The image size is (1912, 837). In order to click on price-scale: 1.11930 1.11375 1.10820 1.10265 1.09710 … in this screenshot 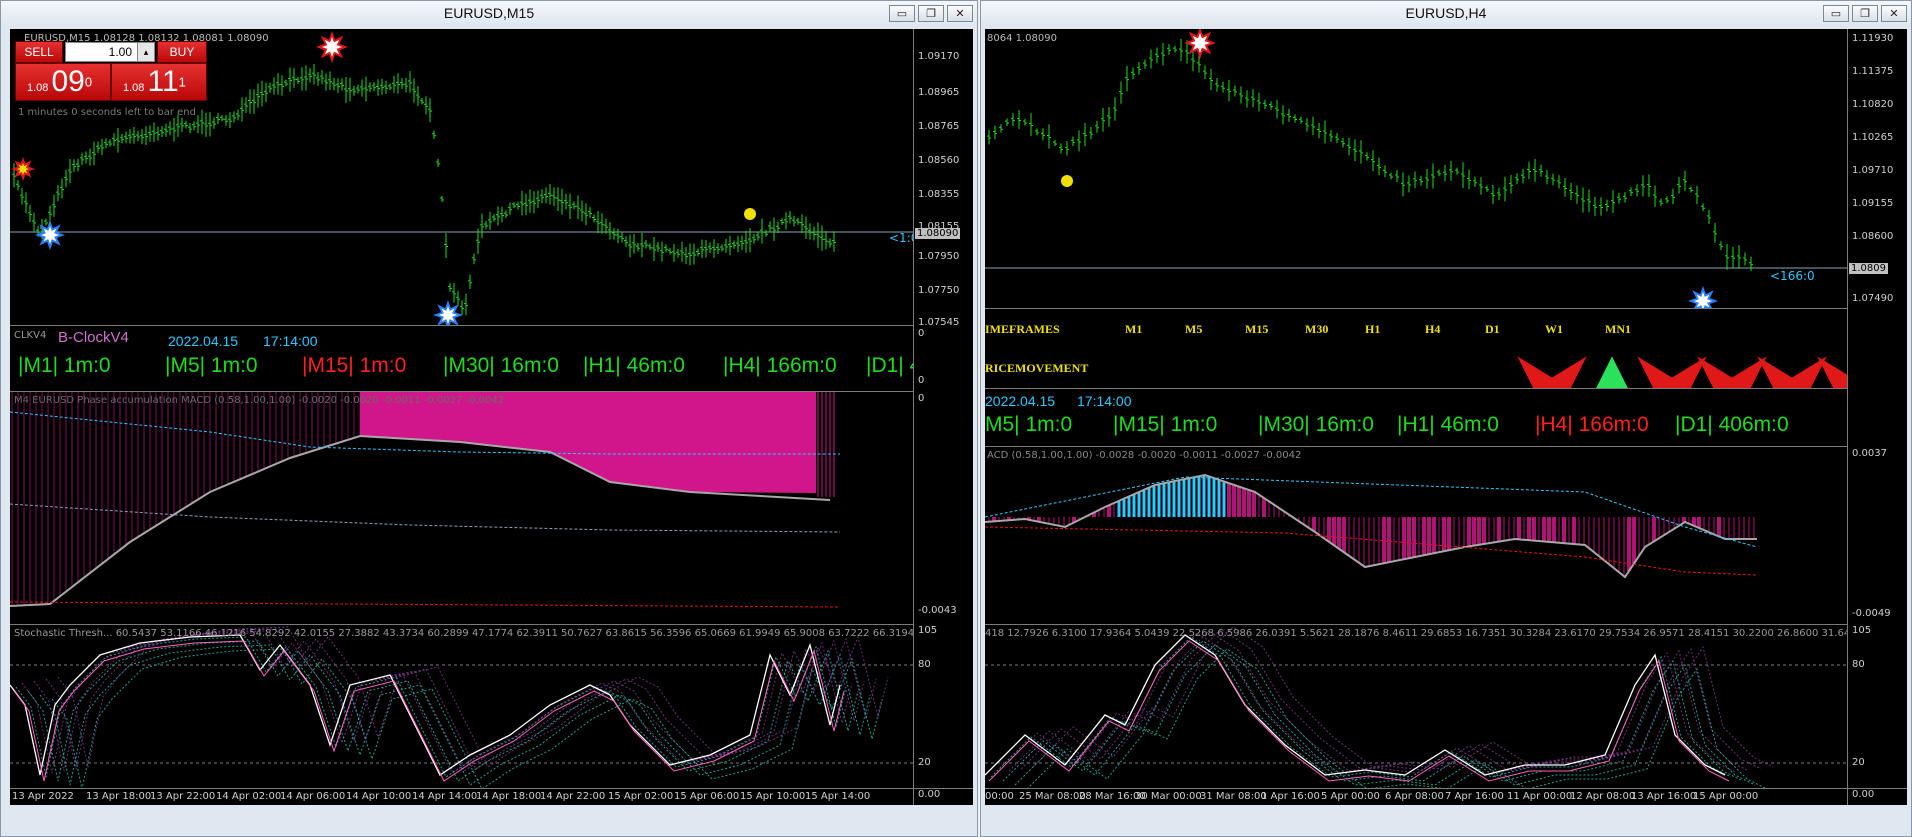, I will do `click(1877, 168)`.